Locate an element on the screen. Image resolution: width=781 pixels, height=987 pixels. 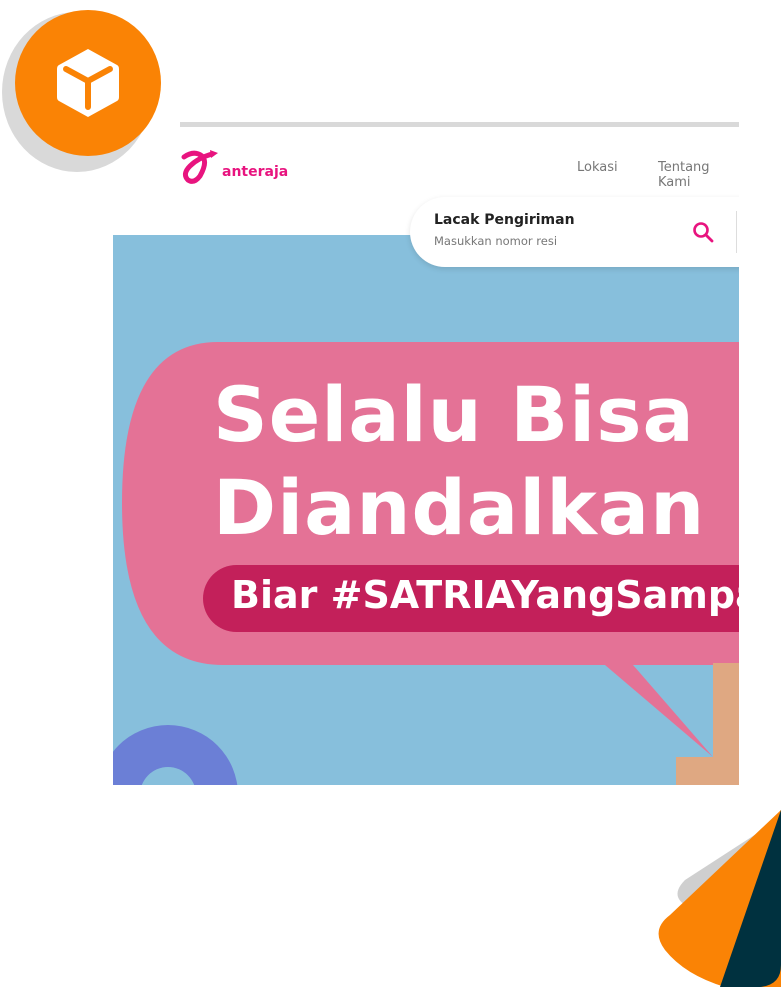
headline-line1: Selalu Bisa is located at coordinates (454, 414).